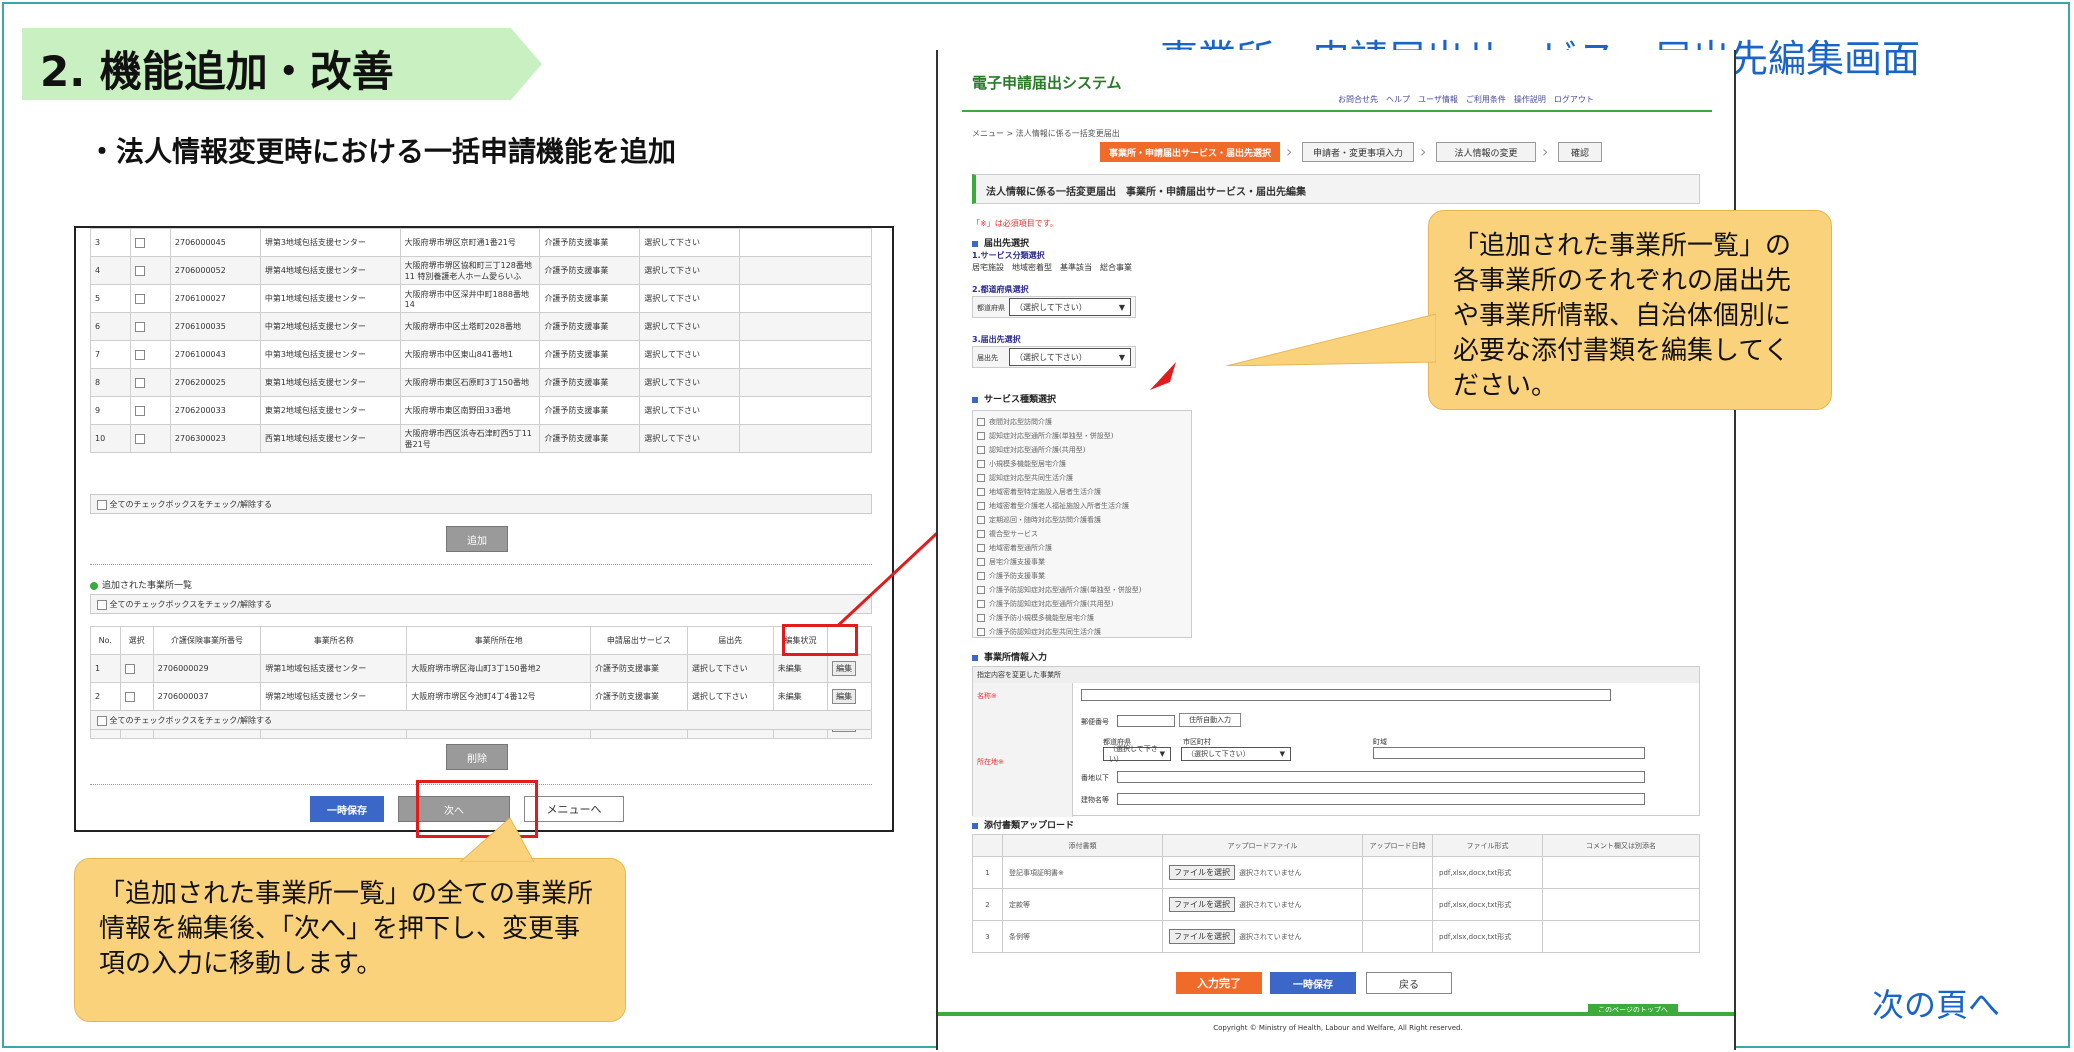  I want to click on row-number: 1, so click(987, 872).